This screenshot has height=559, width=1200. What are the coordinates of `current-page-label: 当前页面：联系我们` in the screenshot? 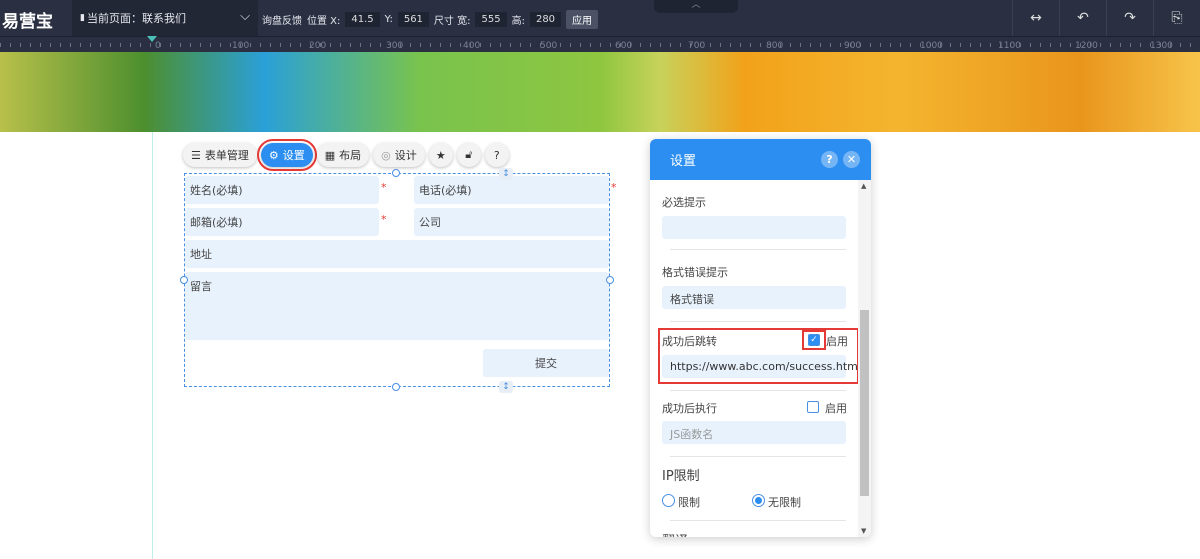 It's located at (136, 18).